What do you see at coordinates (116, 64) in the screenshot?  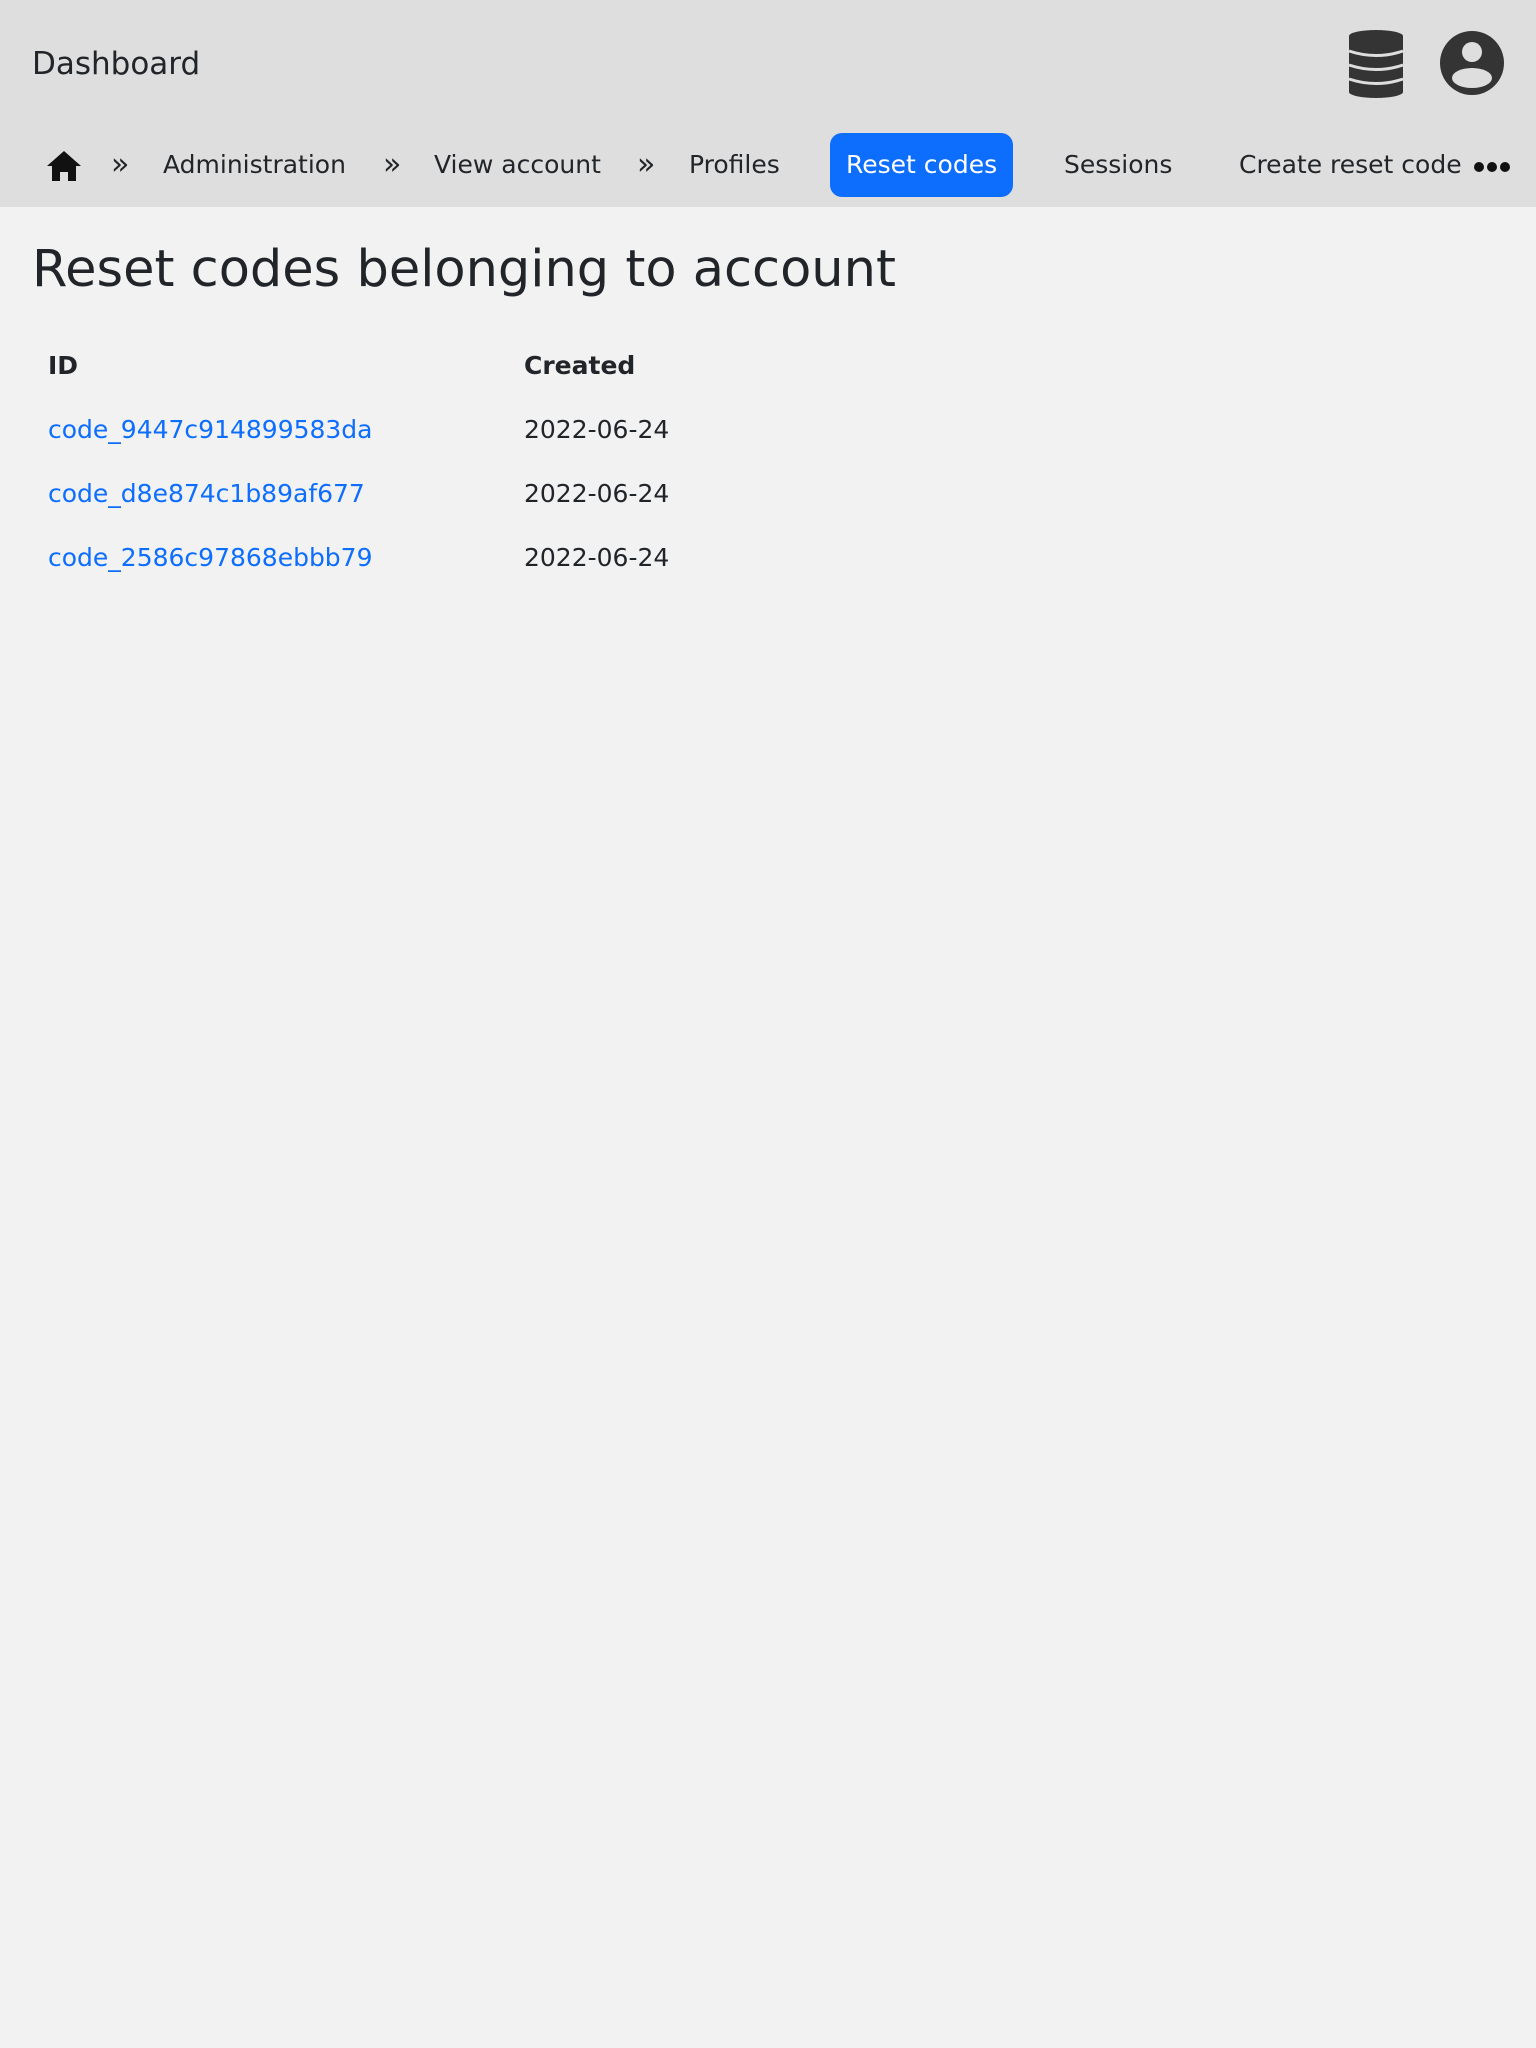 I see `app-title: Dashboard` at bounding box center [116, 64].